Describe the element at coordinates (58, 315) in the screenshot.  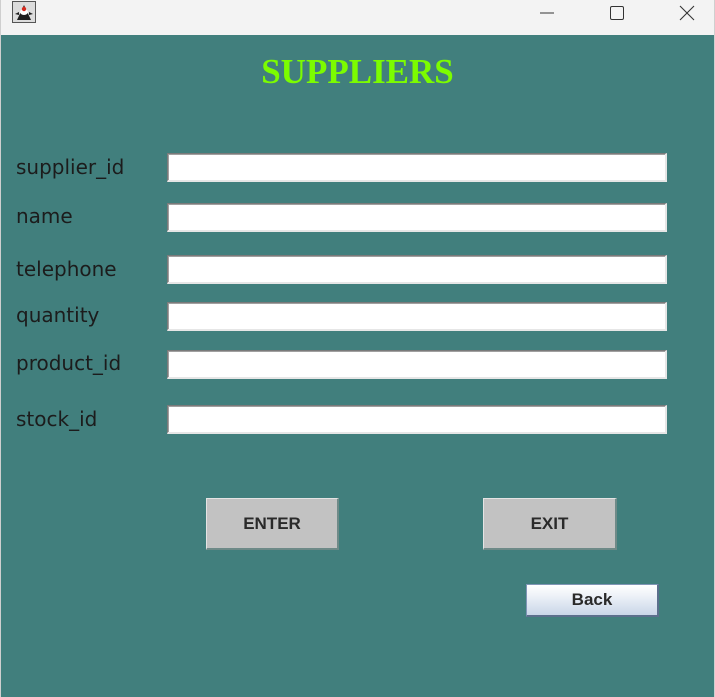
I see `quantity-label: quantity` at that location.